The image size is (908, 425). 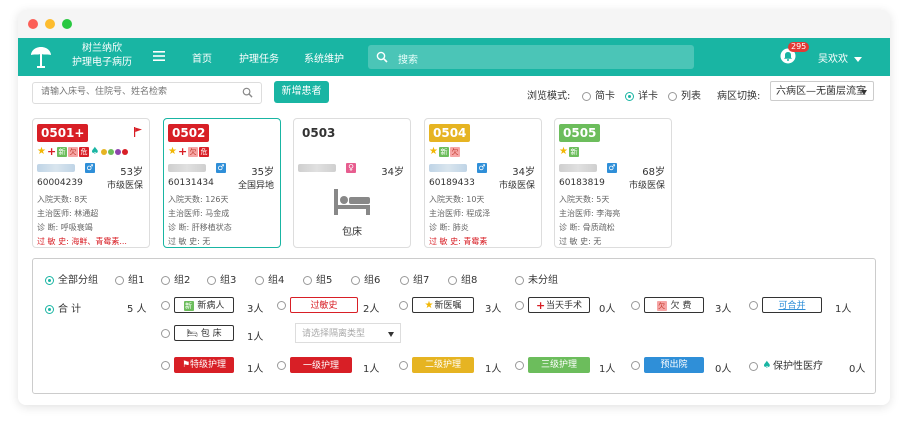 I want to click on group-1: 组1, so click(x=129, y=278).